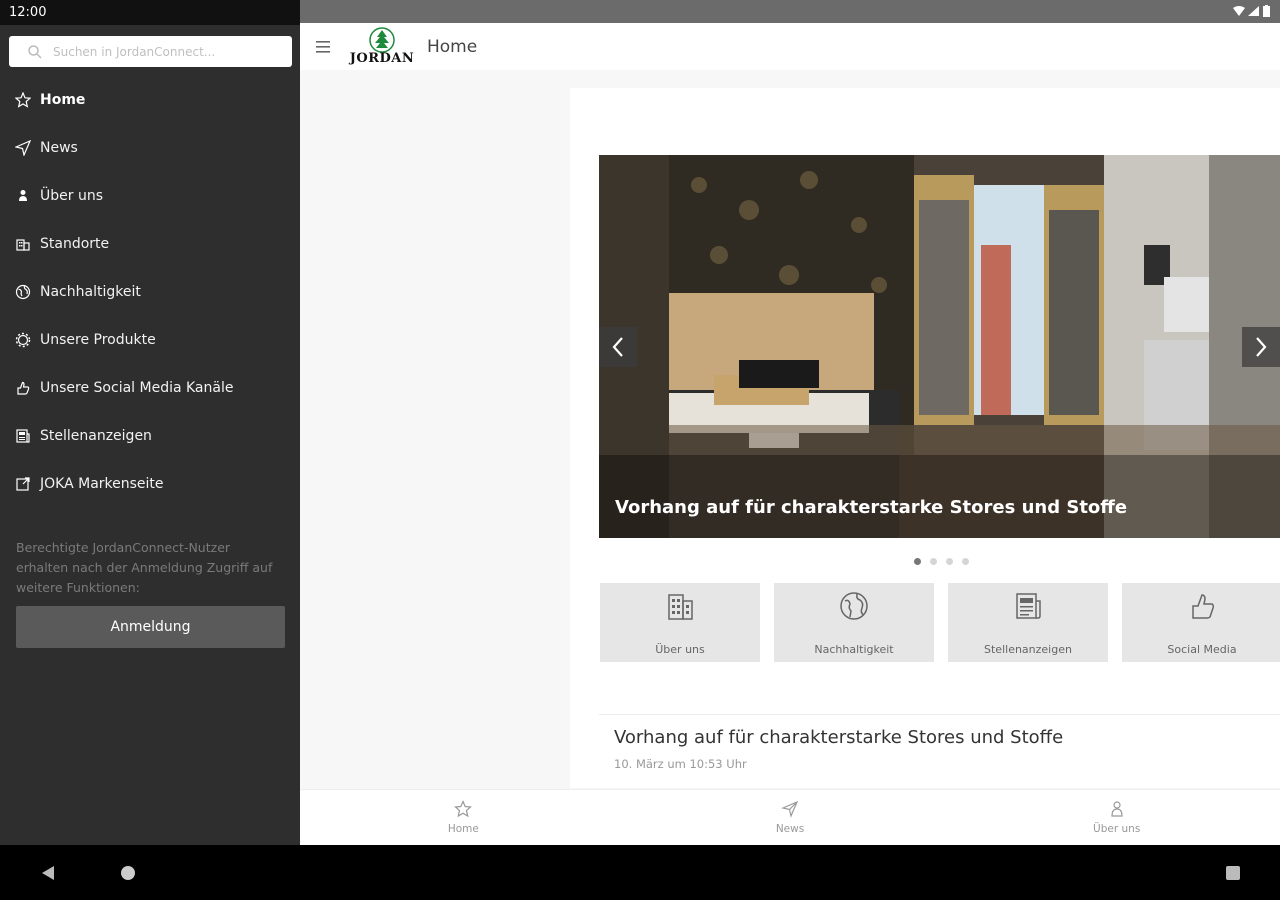 This screenshot has width=1280, height=900. I want to click on status-time: 12:00, so click(150, 12).